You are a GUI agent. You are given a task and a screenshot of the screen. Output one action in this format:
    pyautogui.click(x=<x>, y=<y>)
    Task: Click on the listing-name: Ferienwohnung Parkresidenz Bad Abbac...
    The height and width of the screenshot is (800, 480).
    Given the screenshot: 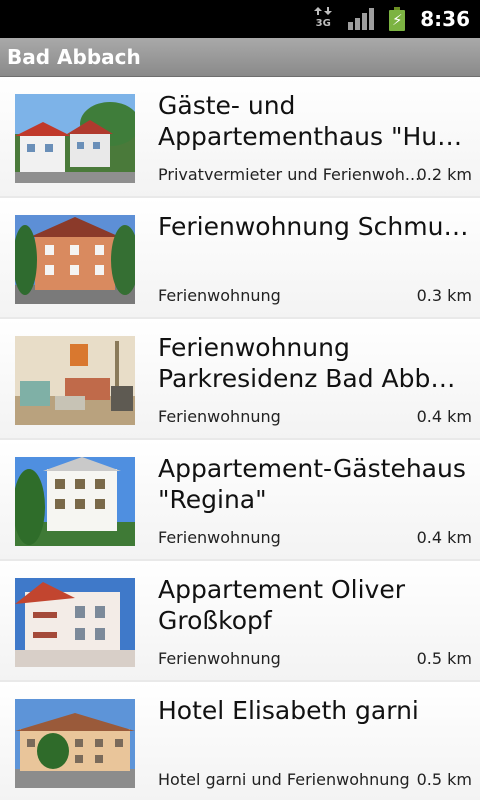 What is the action you would take?
    pyautogui.click(x=314, y=363)
    